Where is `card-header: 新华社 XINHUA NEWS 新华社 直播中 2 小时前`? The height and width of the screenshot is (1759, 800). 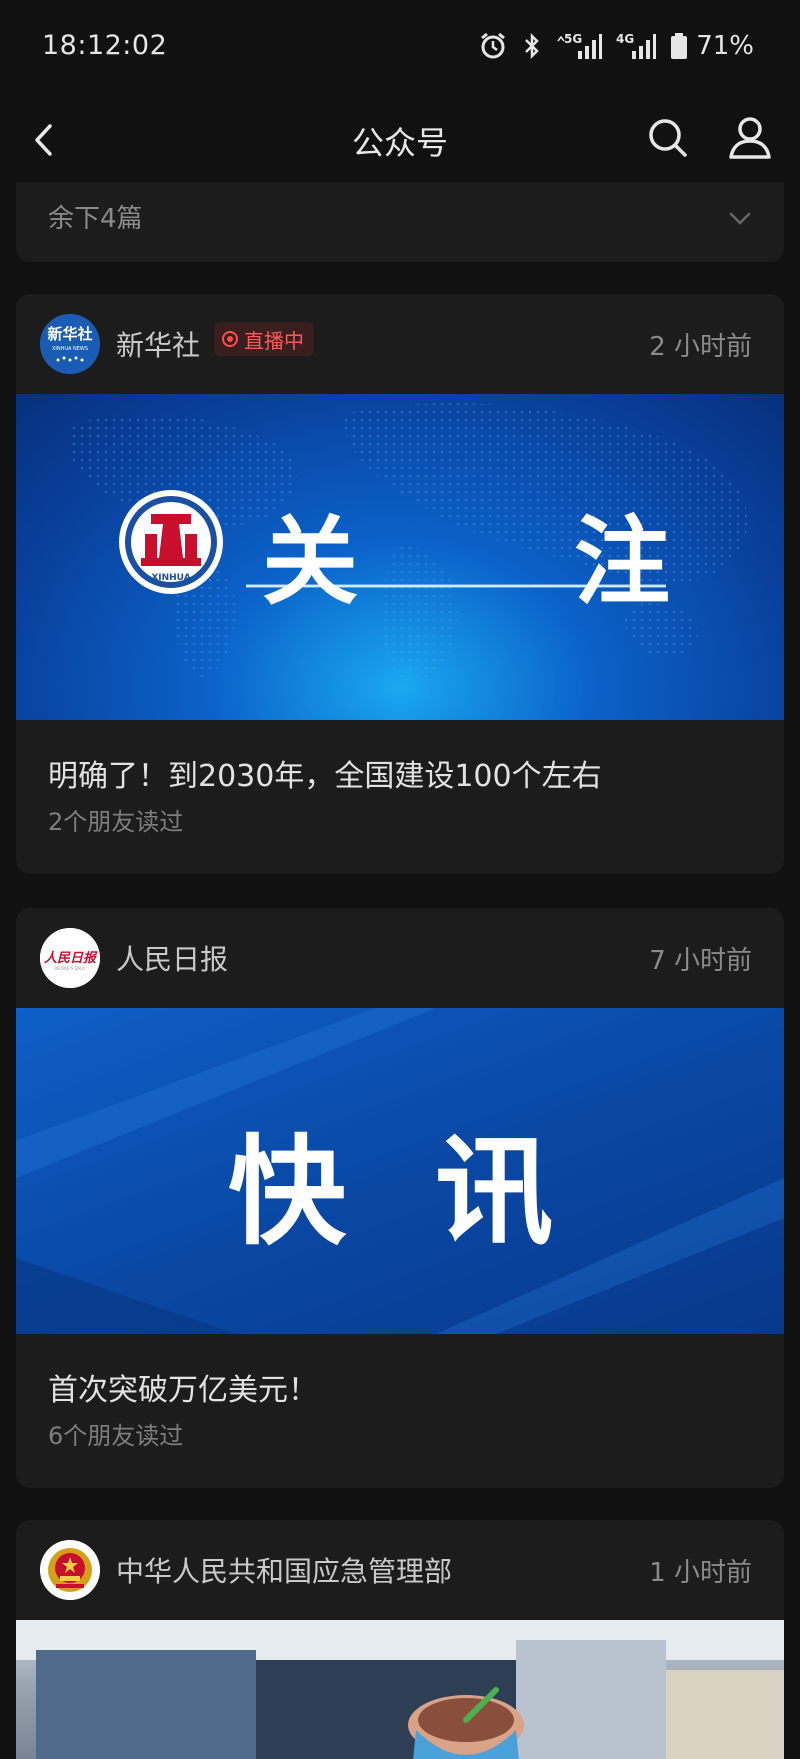
card-header: 新华社 XINHUA NEWS 新华社 直播中 2 小时前 is located at coordinates (400, 344).